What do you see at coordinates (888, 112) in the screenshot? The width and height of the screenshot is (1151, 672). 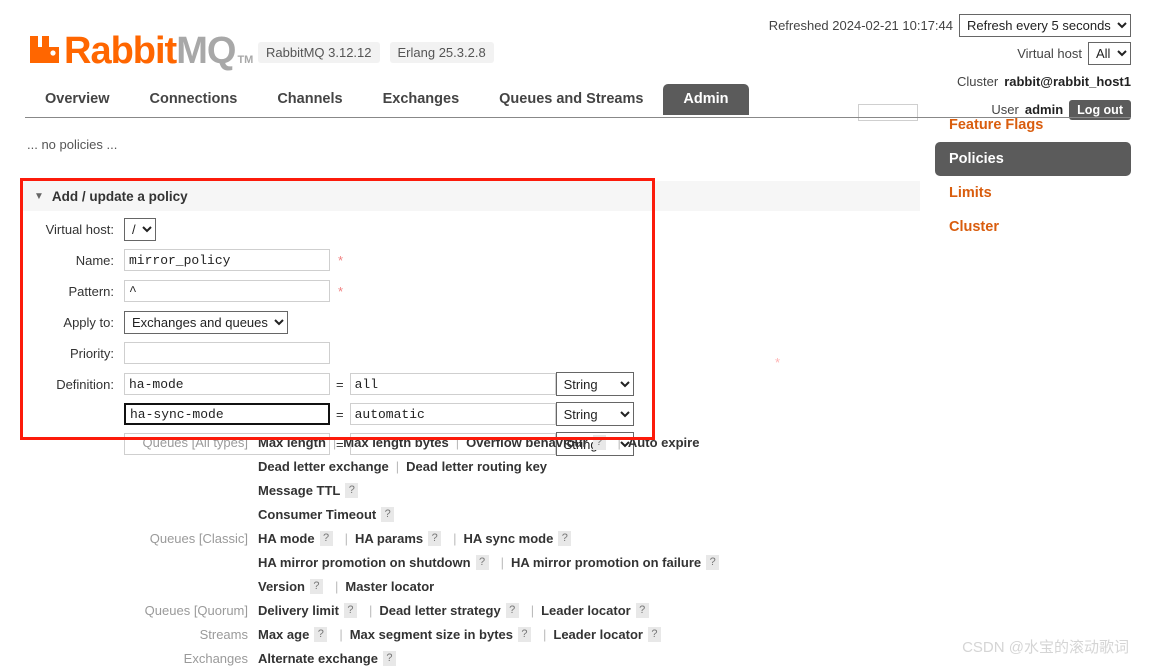 I see `background-input-fragment` at bounding box center [888, 112].